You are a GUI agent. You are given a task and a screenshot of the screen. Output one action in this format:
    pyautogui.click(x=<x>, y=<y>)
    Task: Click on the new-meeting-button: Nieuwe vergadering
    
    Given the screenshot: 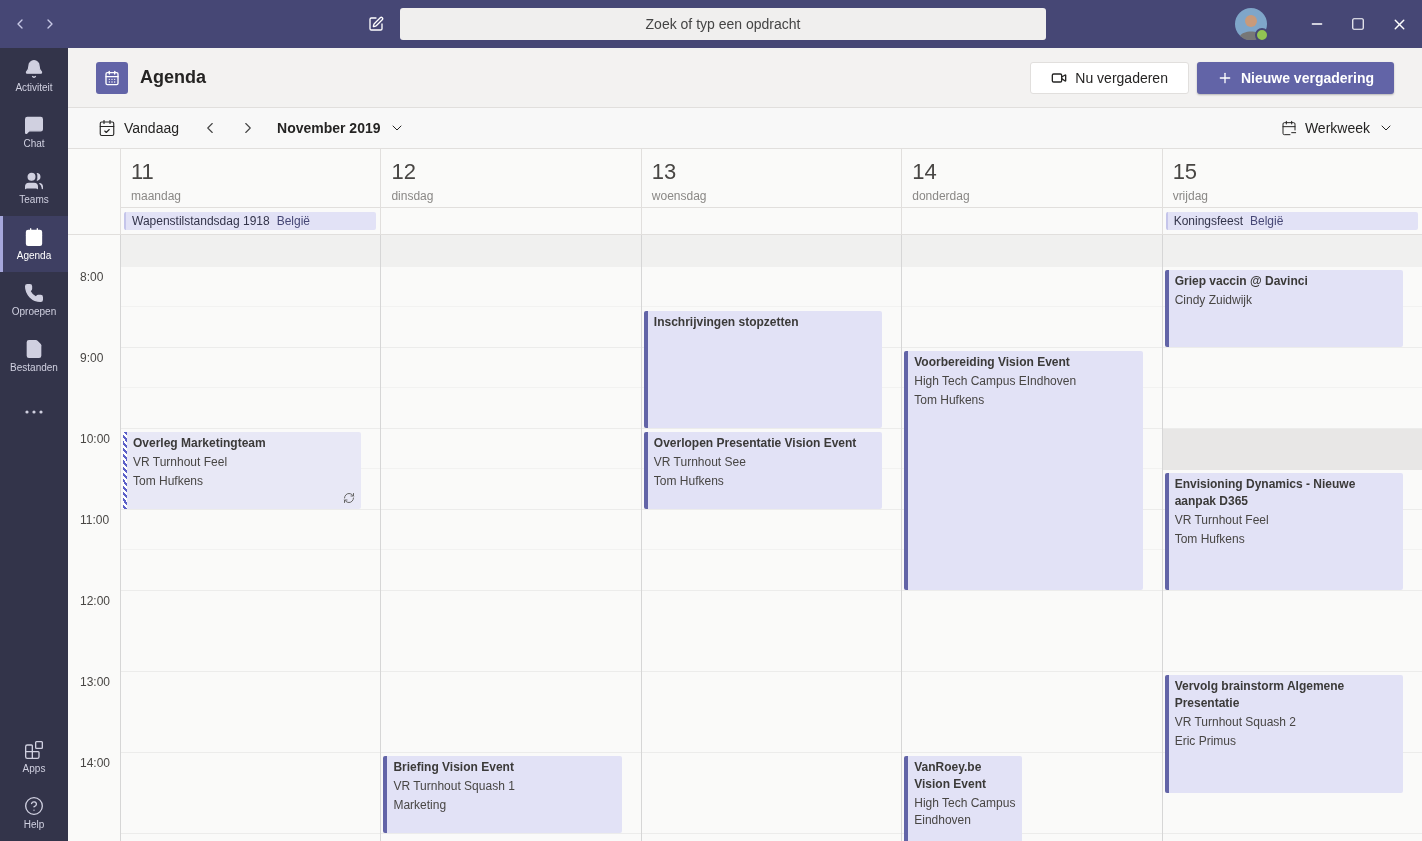 What is the action you would take?
    pyautogui.click(x=1295, y=77)
    